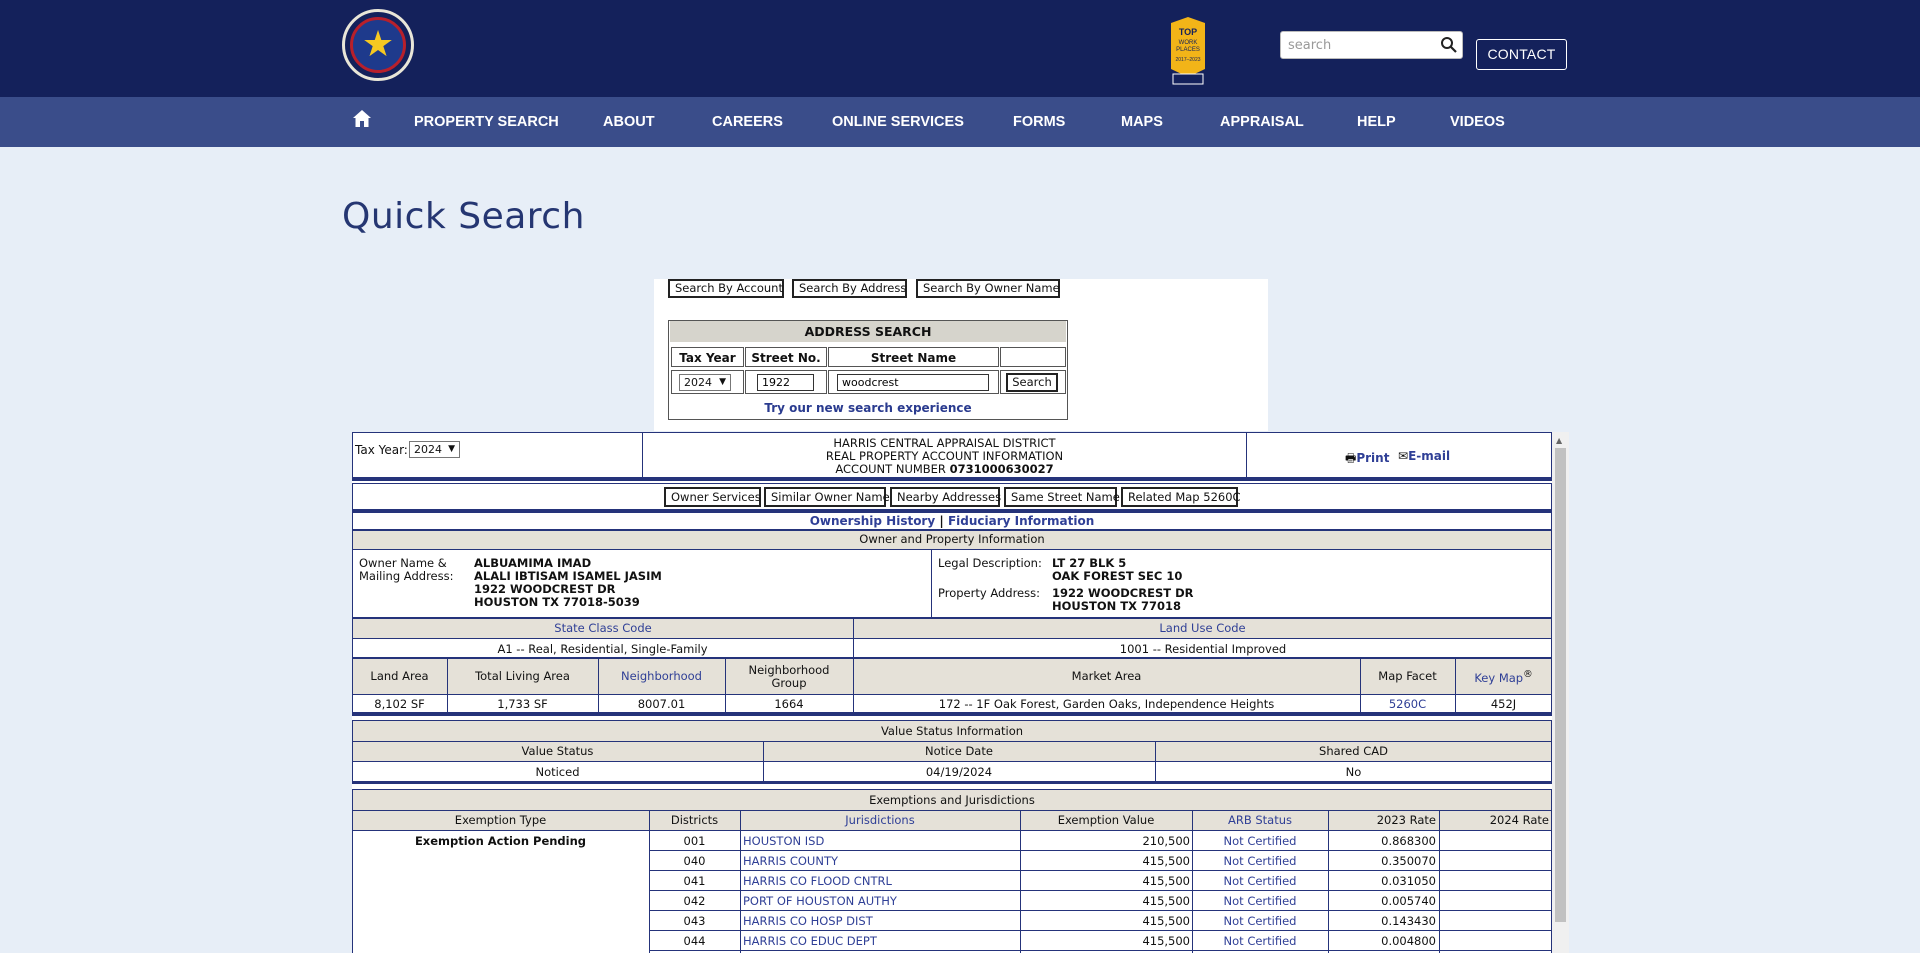  What do you see at coordinates (872, 521) in the screenshot?
I see `ownership-history-link: Ownership History` at bounding box center [872, 521].